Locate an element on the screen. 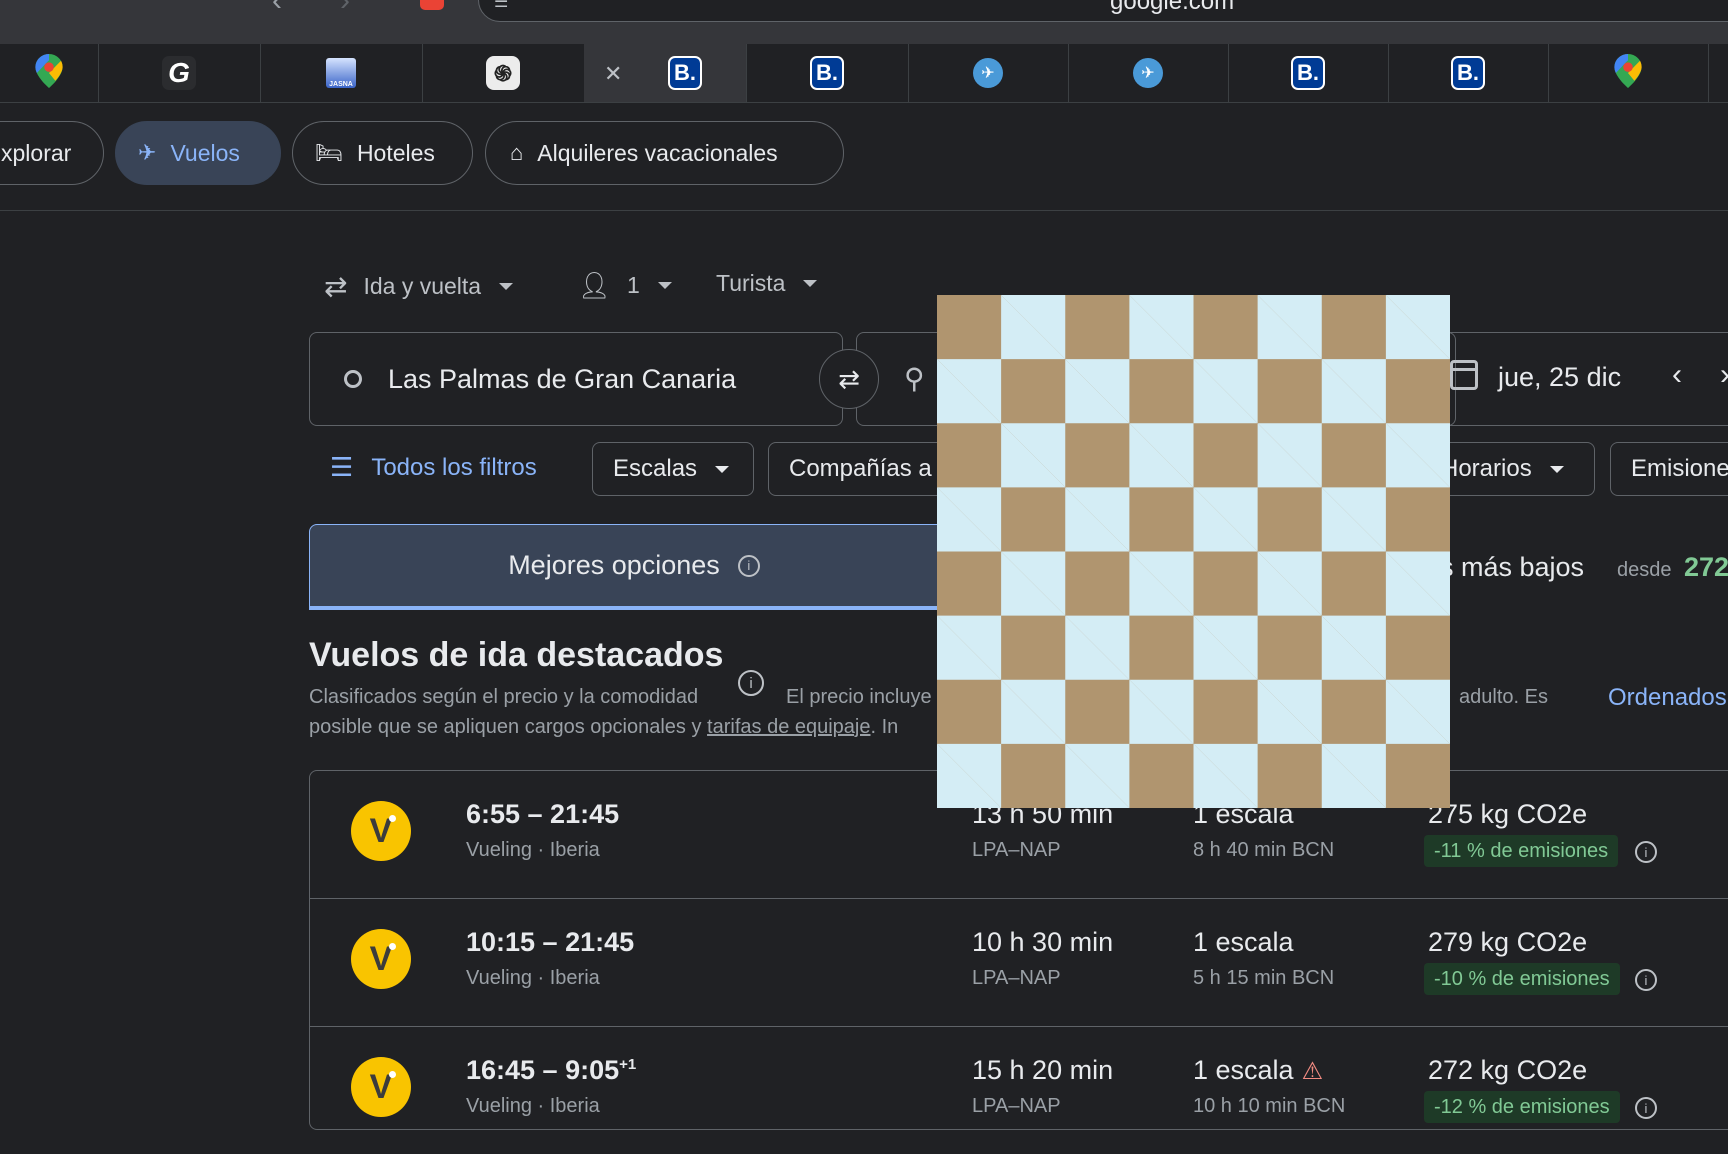  origin-field: Las Palmas de Gran Canaria is located at coordinates (576, 379).